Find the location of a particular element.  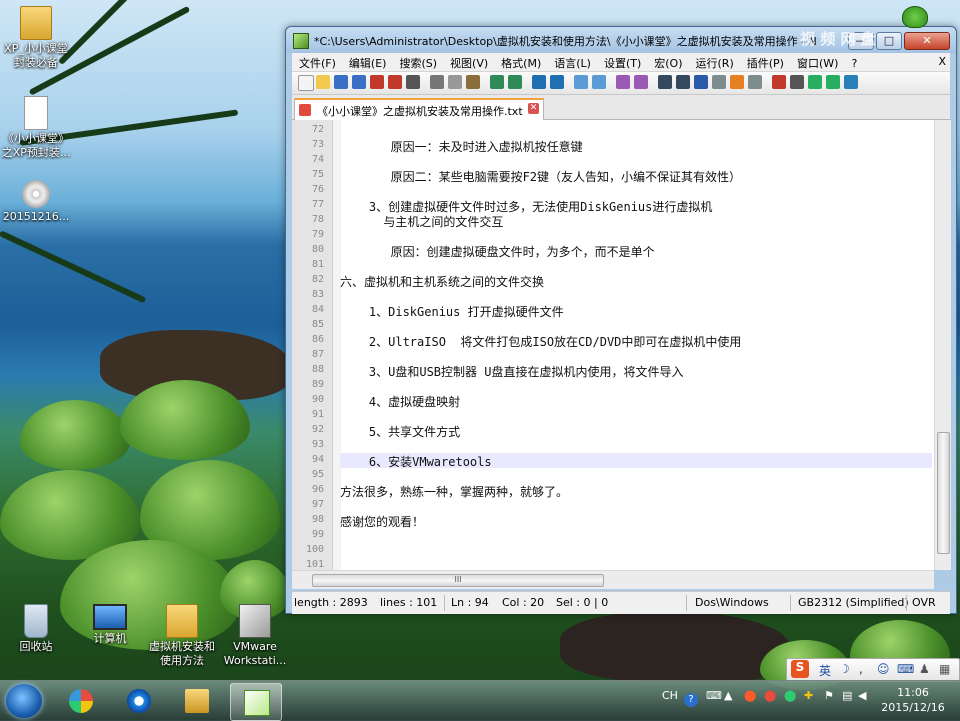

replace-icon is located at coordinates (557, 82).